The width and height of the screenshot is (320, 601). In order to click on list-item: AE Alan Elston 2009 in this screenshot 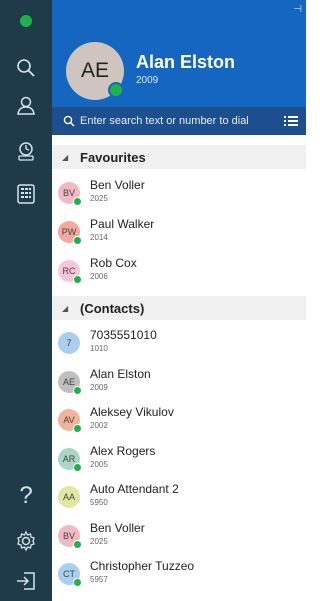, I will do `click(179, 382)`.